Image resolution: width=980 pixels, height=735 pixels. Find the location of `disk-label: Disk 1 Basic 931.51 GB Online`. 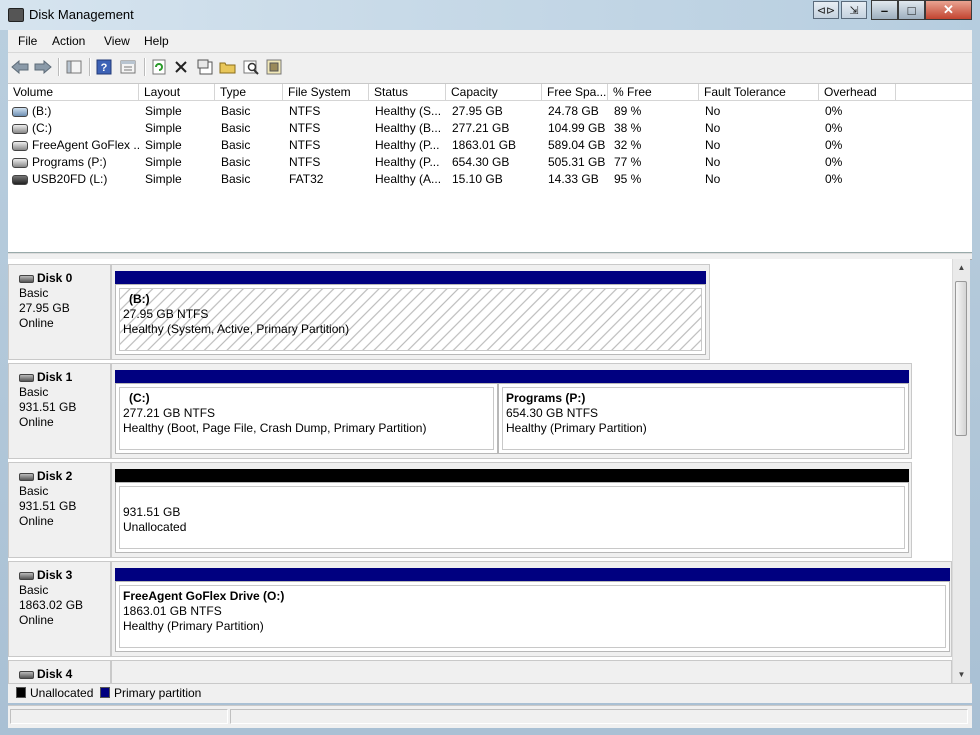

disk-label: Disk 1 Basic 931.51 GB Online is located at coordinates (59, 411).